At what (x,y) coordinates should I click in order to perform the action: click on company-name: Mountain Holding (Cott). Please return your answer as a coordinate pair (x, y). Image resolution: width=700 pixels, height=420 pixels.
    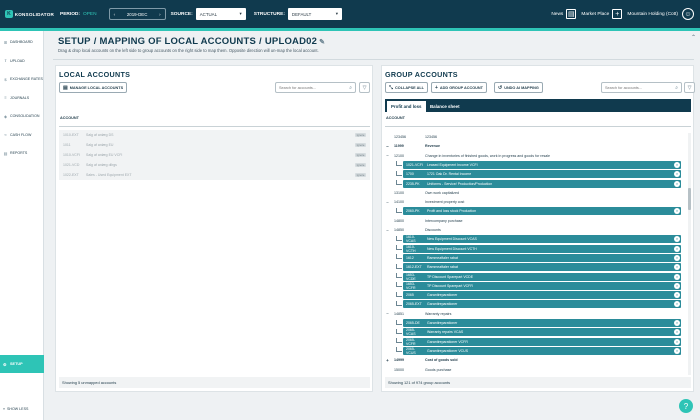
    Looking at the image, I should click on (652, 14).